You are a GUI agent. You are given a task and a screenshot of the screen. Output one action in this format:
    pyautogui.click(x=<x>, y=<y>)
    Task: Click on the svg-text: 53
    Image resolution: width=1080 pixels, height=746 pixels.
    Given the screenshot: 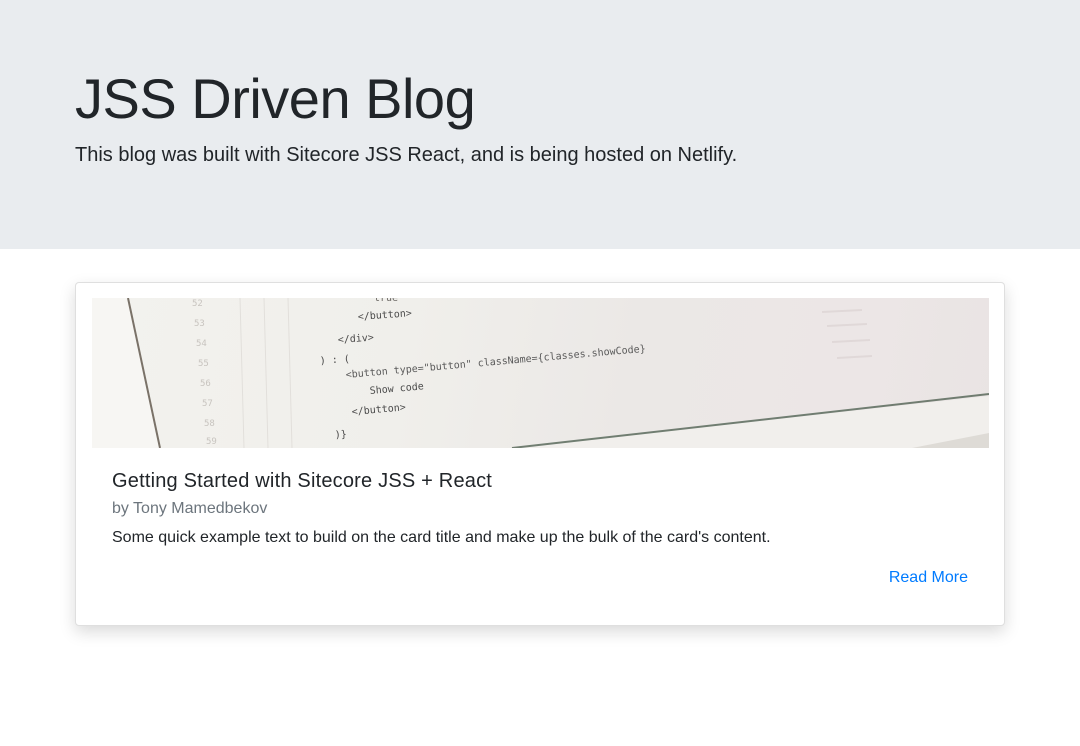 What is the action you would take?
    pyautogui.click(x=199, y=324)
    